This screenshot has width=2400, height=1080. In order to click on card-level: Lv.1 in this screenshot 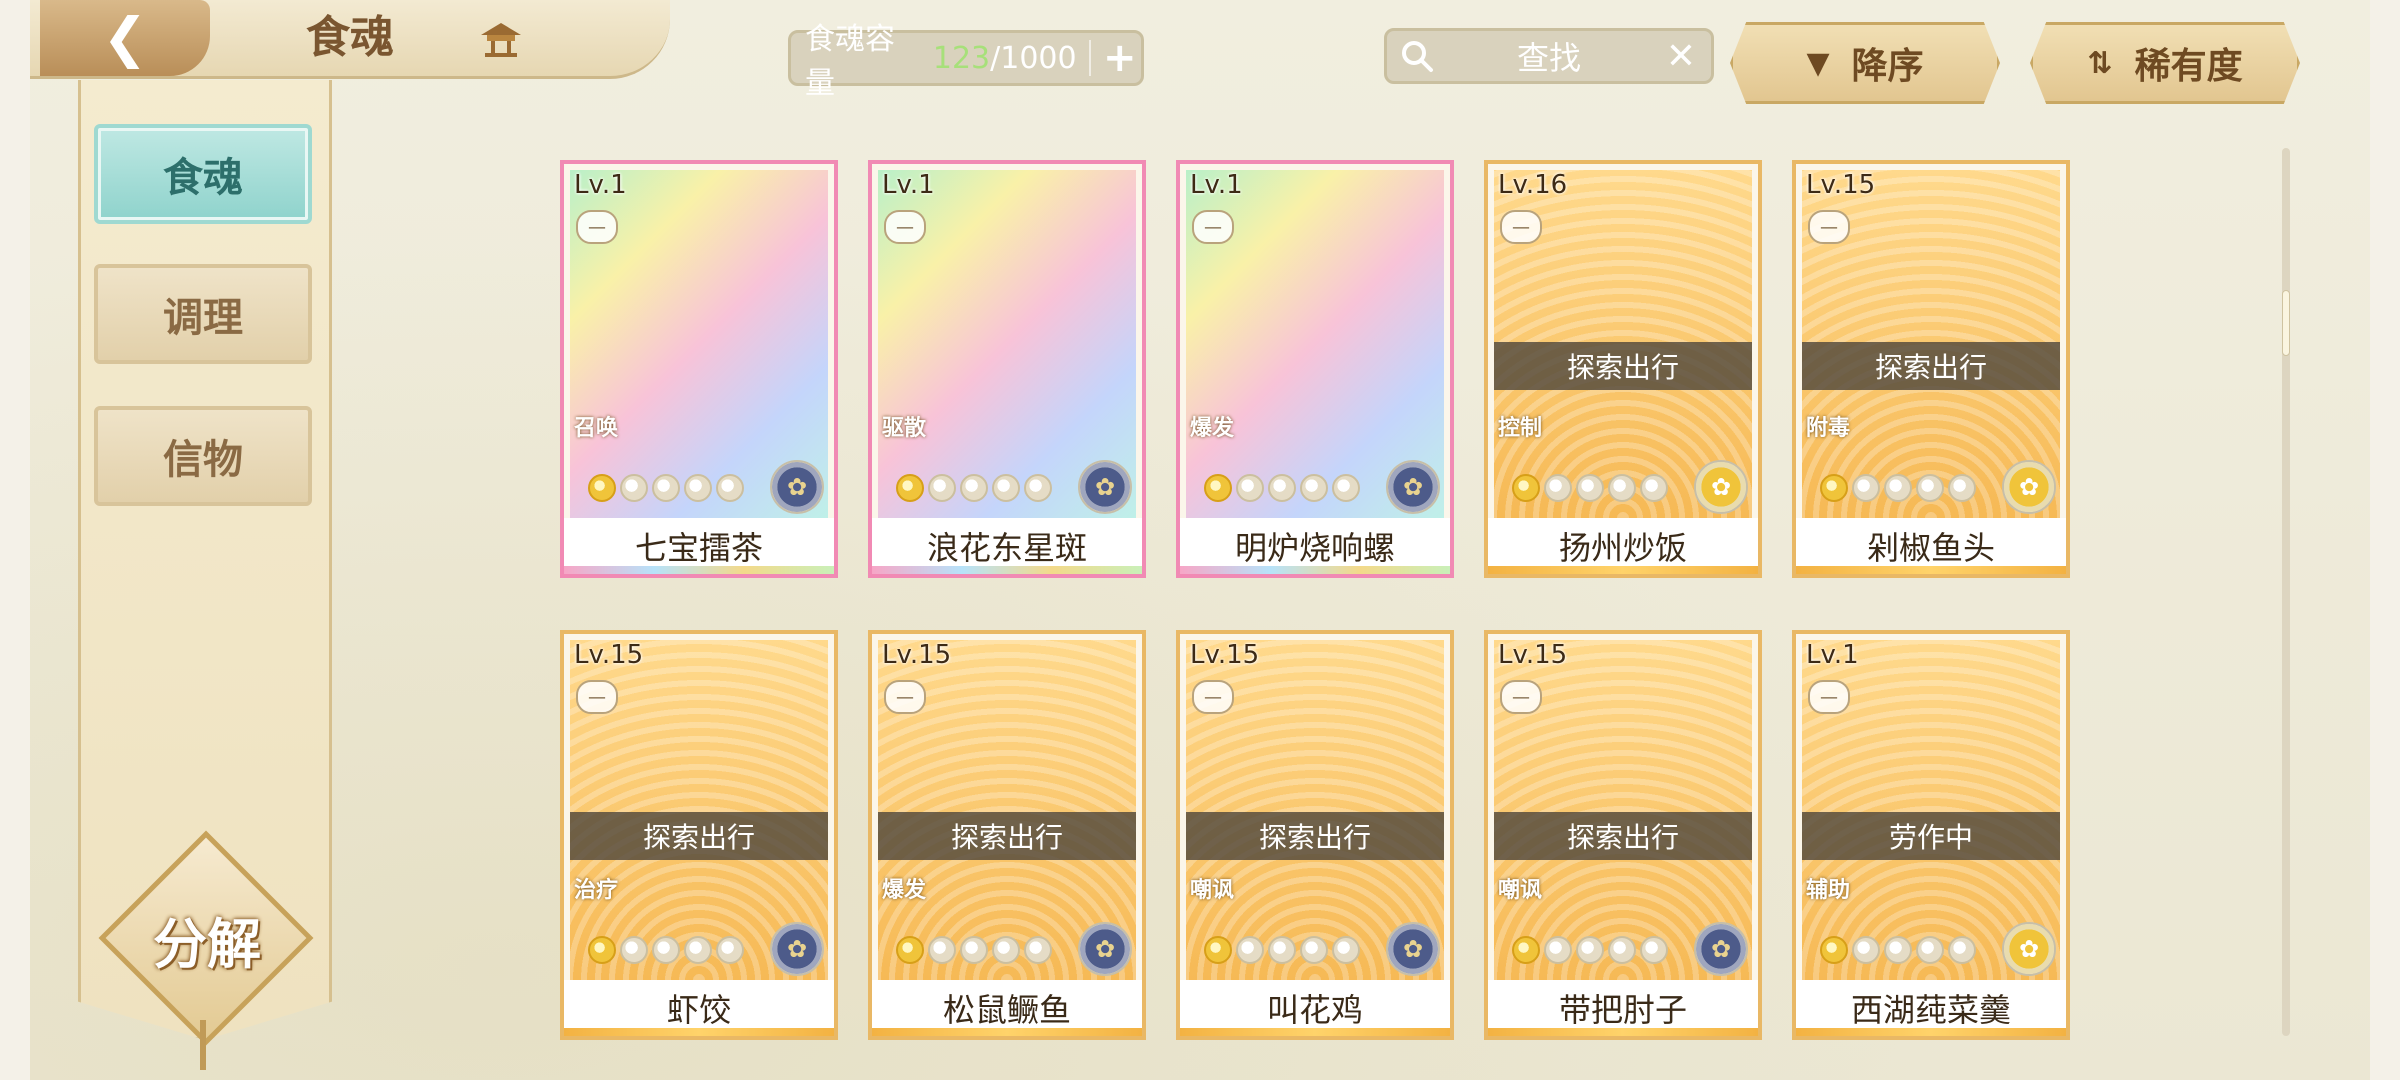, I will do `click(908, 185)`.